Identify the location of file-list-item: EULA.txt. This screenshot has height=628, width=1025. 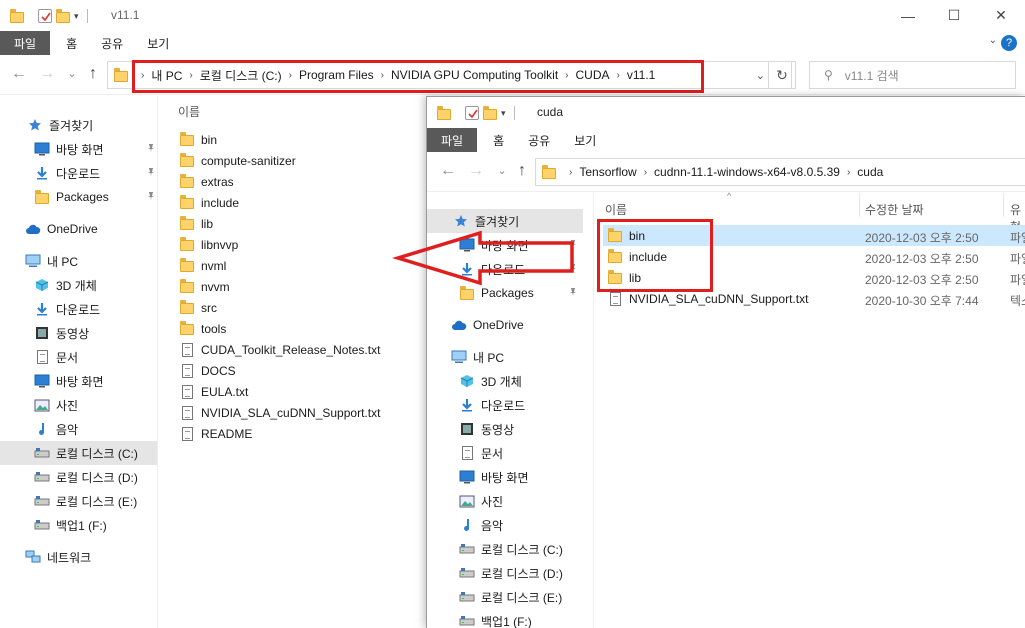
(213, 391).